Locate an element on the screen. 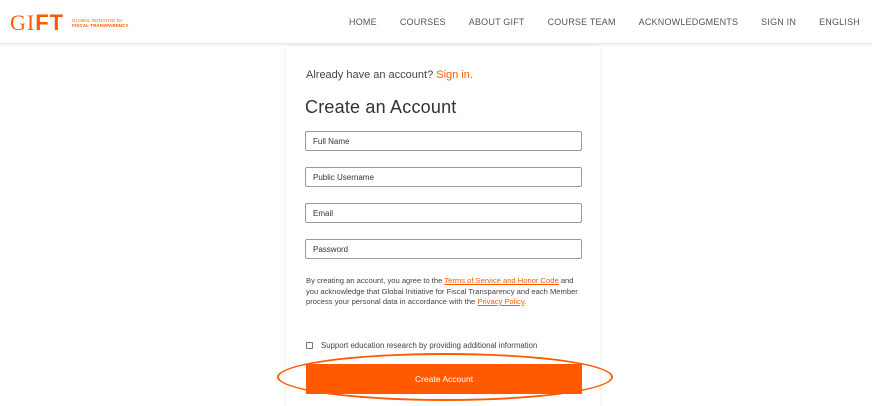  nav-courses: COURSES is located at coordinates (423, 22).